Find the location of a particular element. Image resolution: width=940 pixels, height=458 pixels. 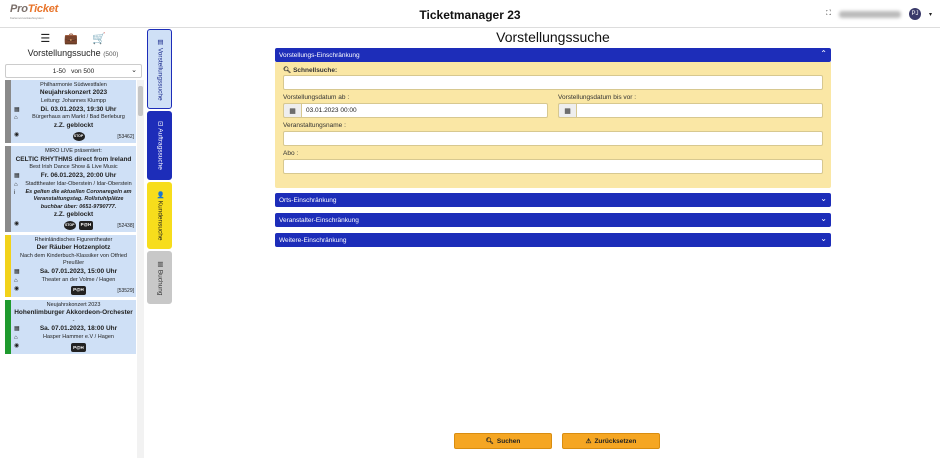

user-name-blurred is located at coordinates (869, 14).